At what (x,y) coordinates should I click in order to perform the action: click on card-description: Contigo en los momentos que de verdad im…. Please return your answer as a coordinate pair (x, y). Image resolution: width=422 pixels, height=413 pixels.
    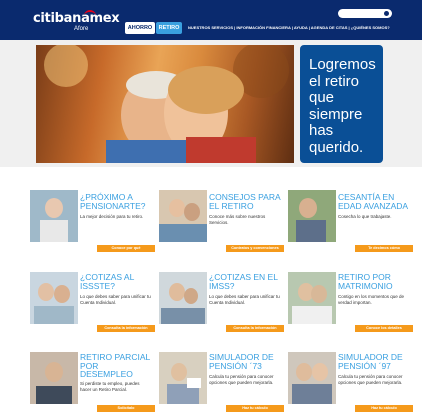
    Looking at the image, I should click on (371, 299).